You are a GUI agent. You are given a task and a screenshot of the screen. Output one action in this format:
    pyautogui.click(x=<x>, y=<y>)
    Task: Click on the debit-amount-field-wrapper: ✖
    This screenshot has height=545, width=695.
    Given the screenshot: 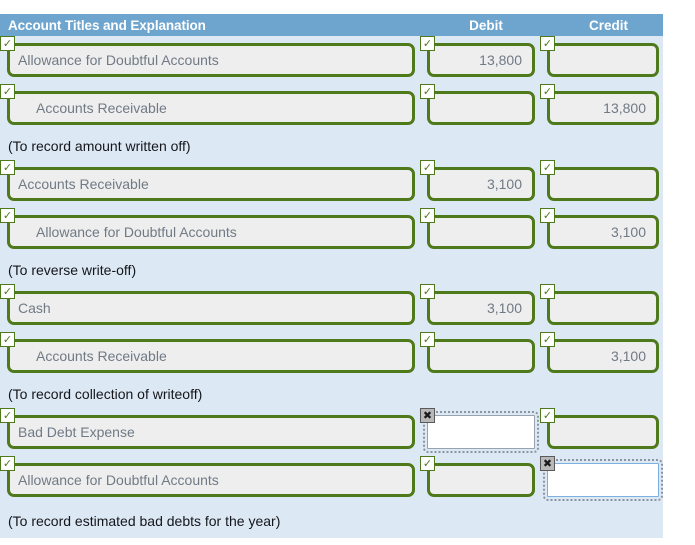 What is the action you would take?
    pyautogui.click(x=479, y=430)
    